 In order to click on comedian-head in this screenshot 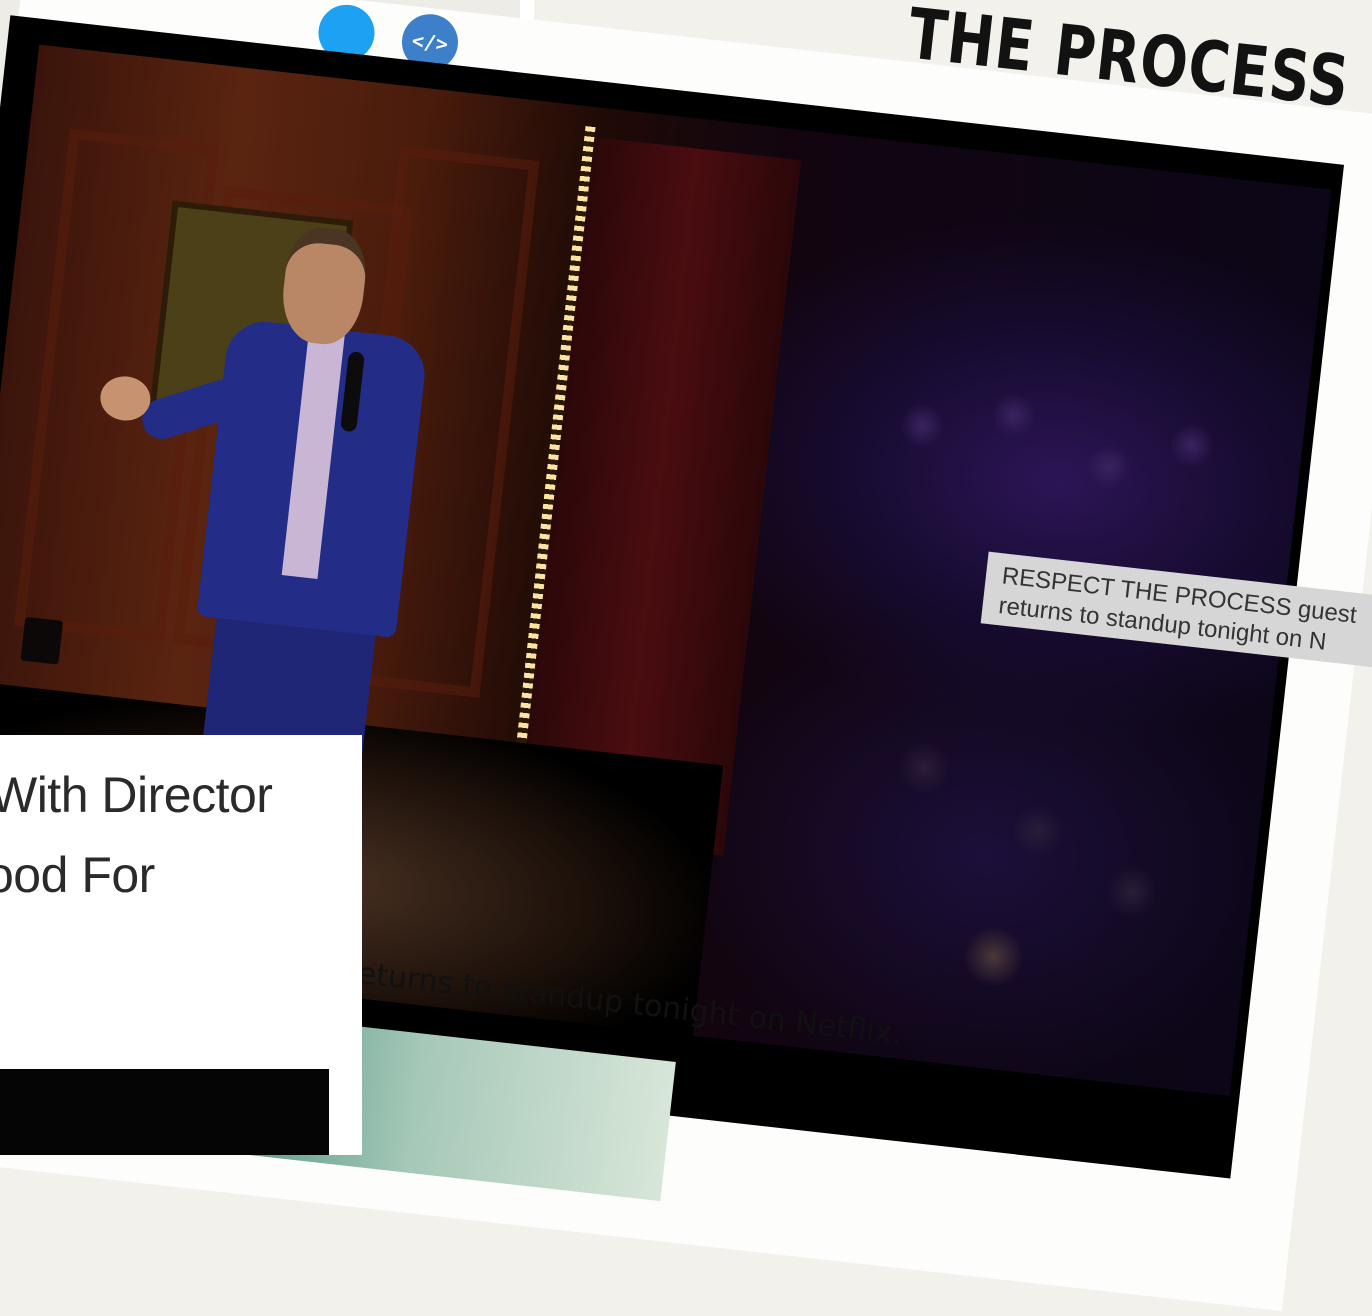, I will do `click(324, 286)`.